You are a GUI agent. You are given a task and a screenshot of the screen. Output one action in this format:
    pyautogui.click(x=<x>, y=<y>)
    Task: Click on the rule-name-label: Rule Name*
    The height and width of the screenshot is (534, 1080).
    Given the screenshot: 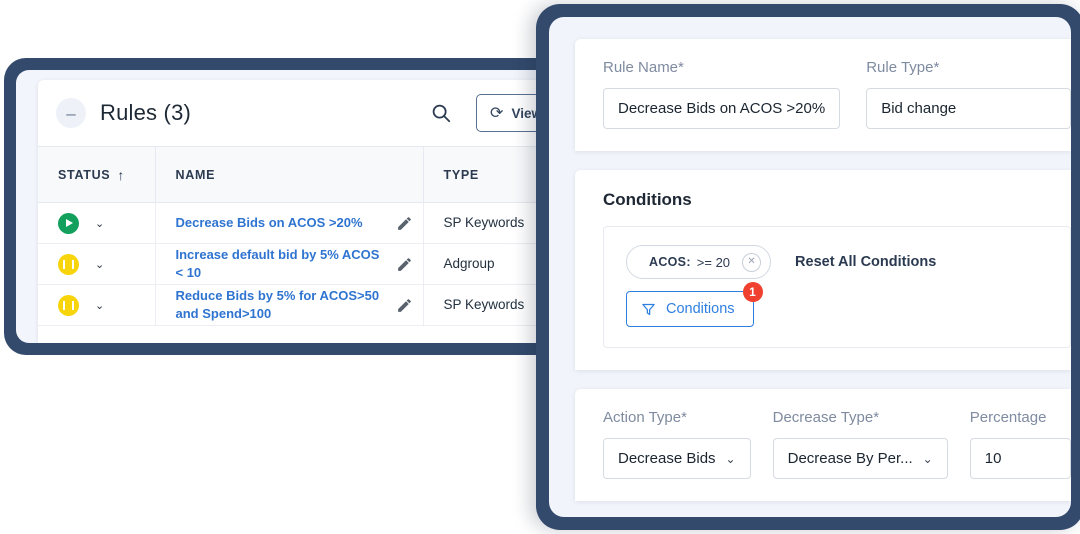 What is the action you would take?
    pyautogui.click(x=643, y=67)
    